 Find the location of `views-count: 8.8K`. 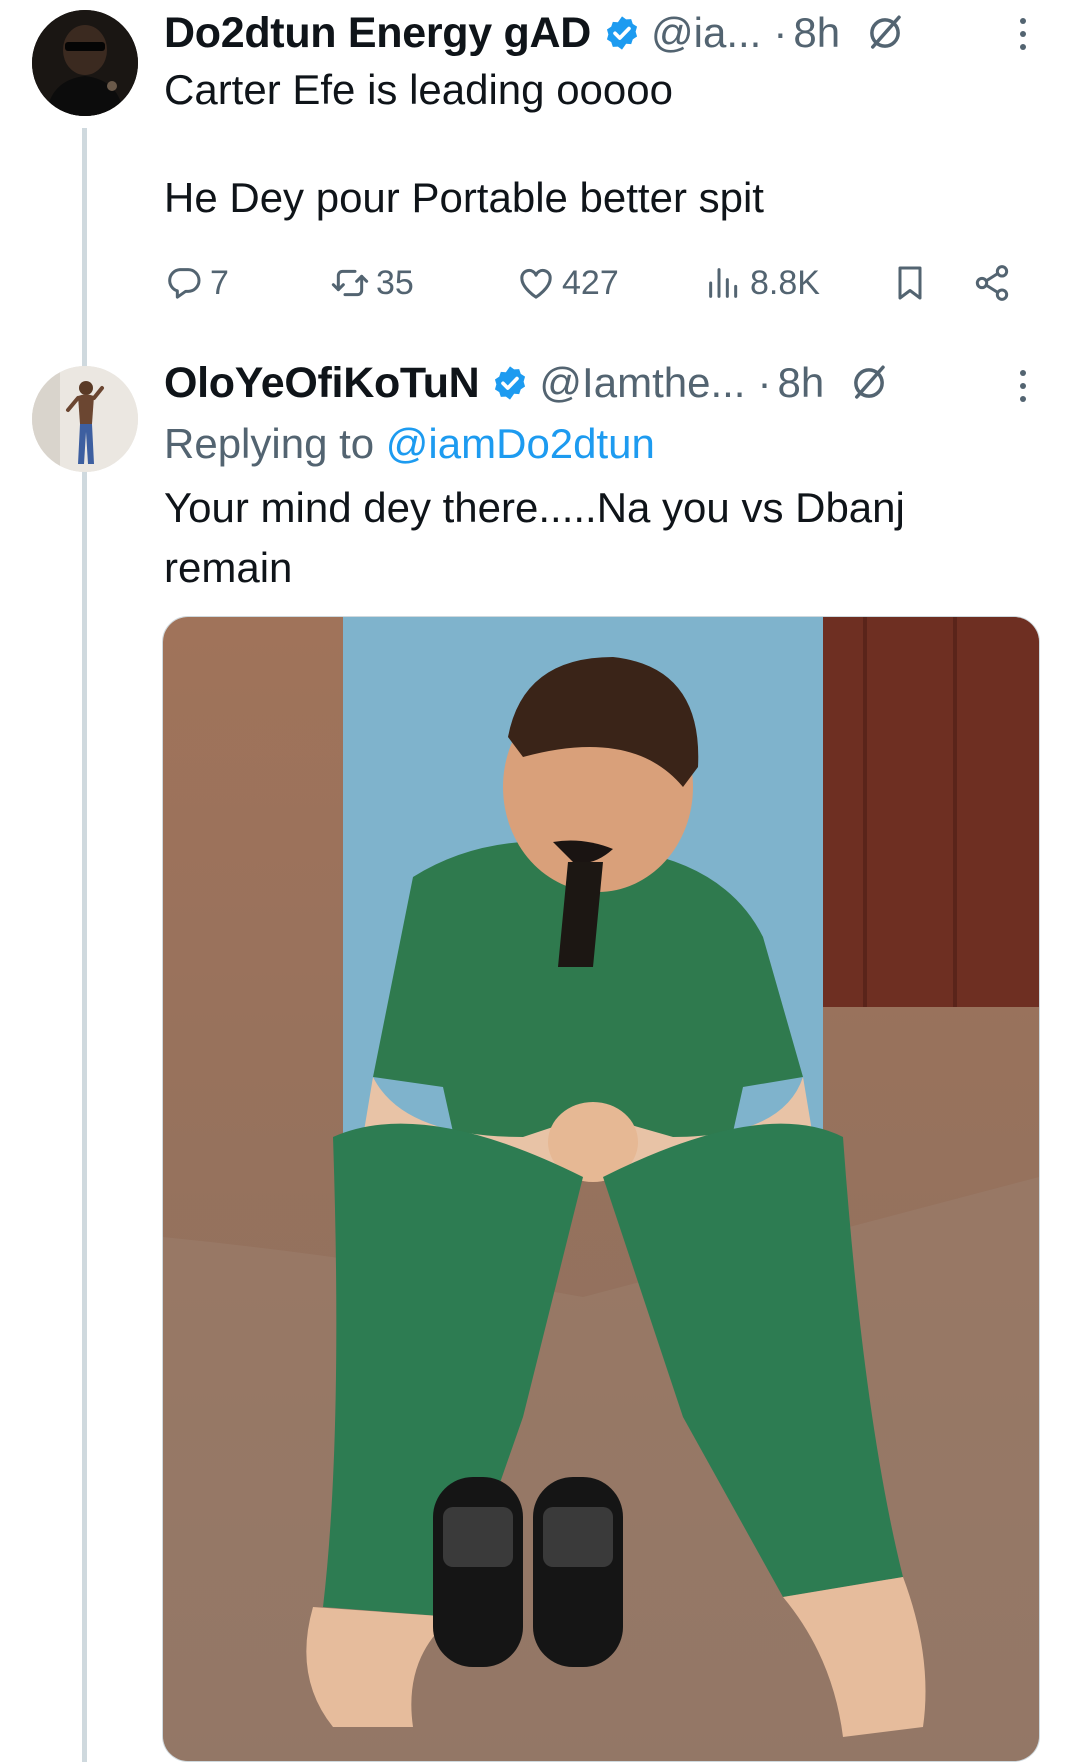

views-count: 8.8K is located at coordinates (785, 282).